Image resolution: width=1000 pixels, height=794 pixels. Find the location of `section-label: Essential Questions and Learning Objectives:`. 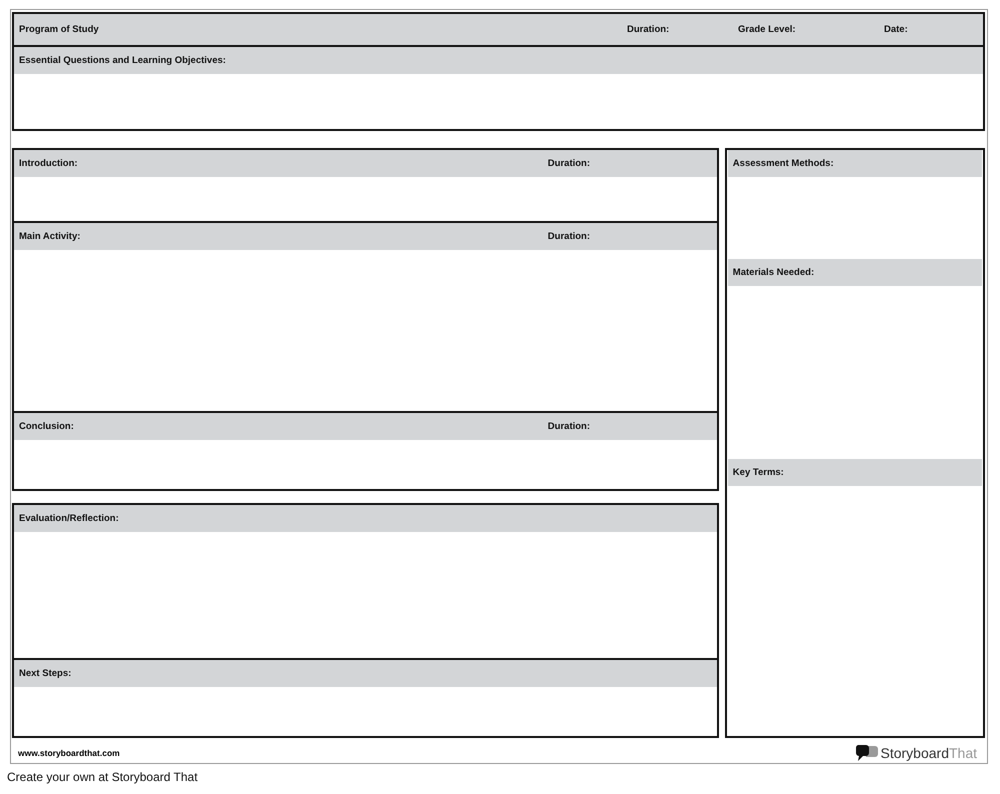

section-label: Essential Questions and Learning Objectives: is located at coordinates (122, 60).